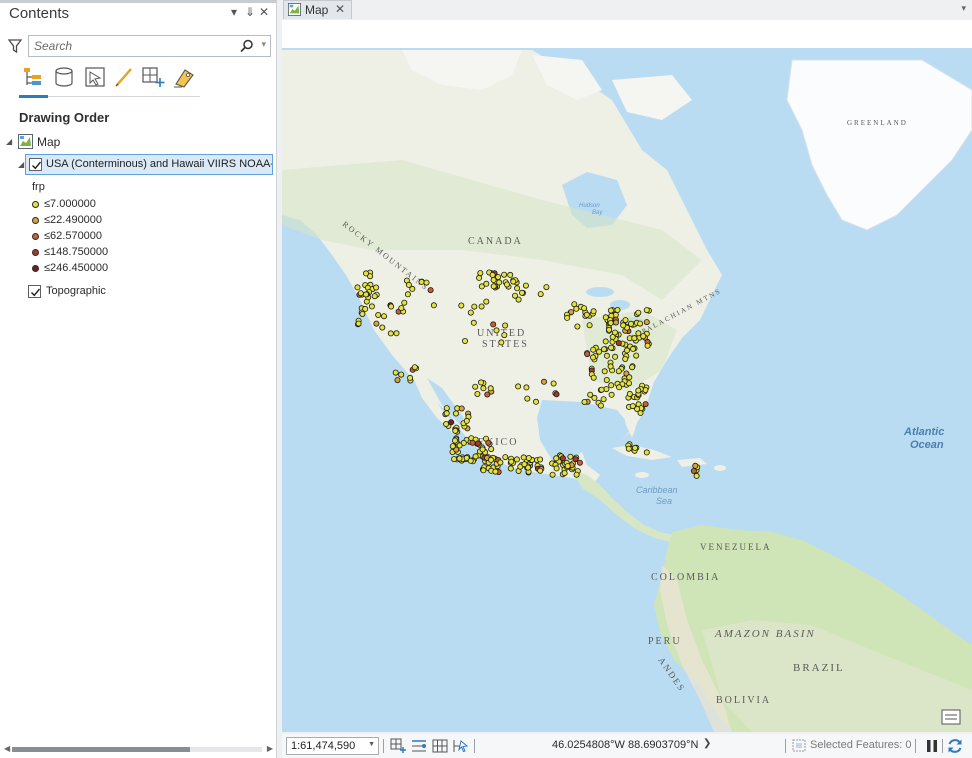 Image resolution: width=972 pixels, height=758 pixels. What do you see at coordinates (419, 746) in the screenshot?
I see `snapping-icon` at bounding box center [419, 746].